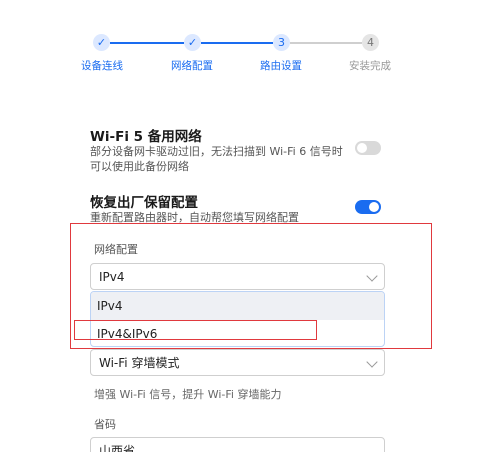  I want to click on annotation-option-box, so click(195, 330).